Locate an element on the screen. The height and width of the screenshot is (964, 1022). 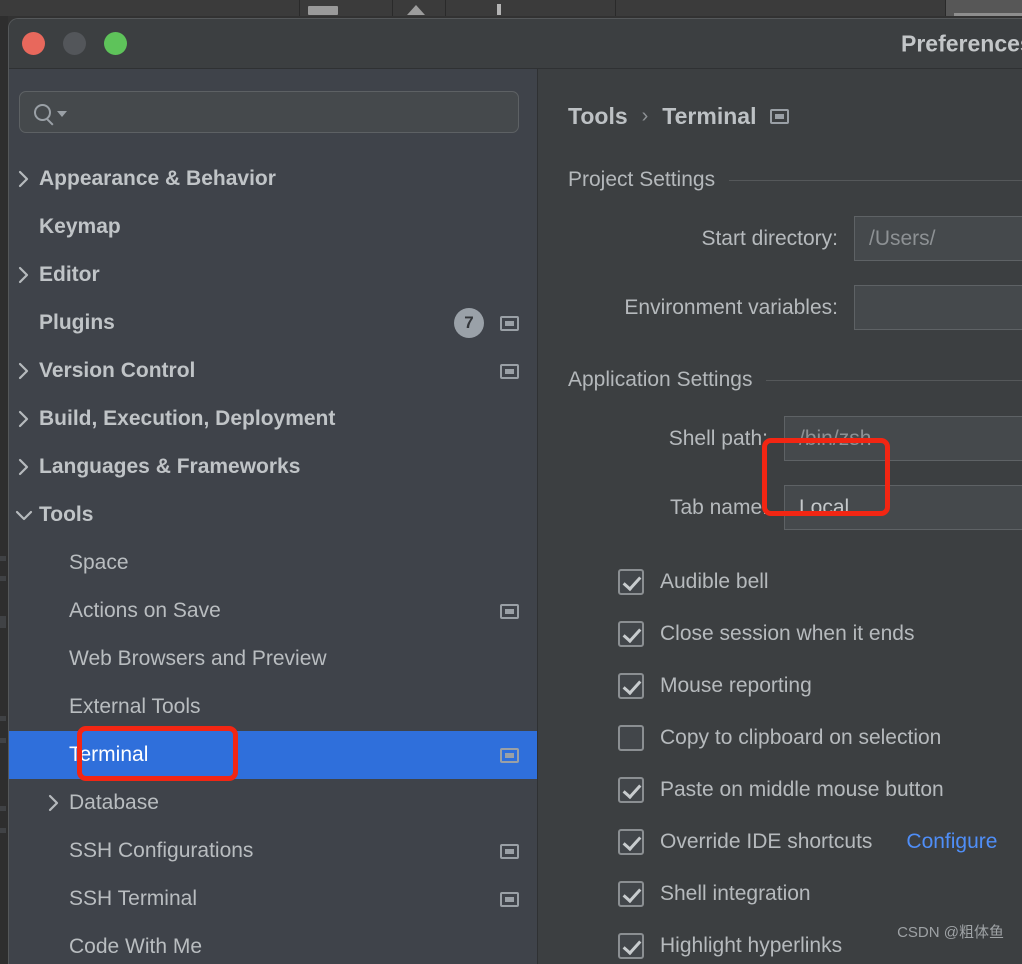
active-window-icon is located at coordinates (984, 8).